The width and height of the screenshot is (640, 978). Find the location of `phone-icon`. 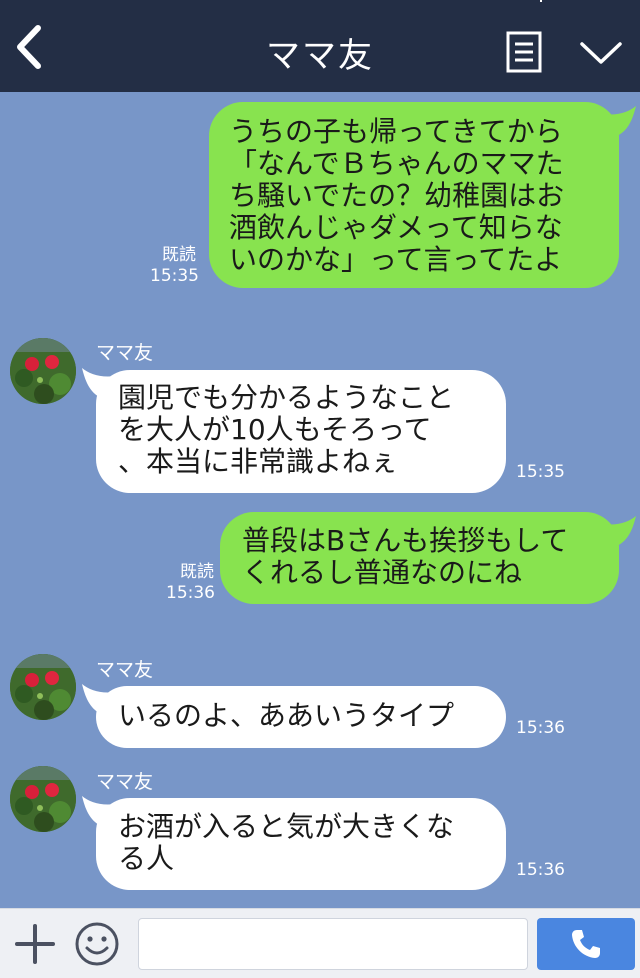

phone-icon is located at coordinates (586, 944).